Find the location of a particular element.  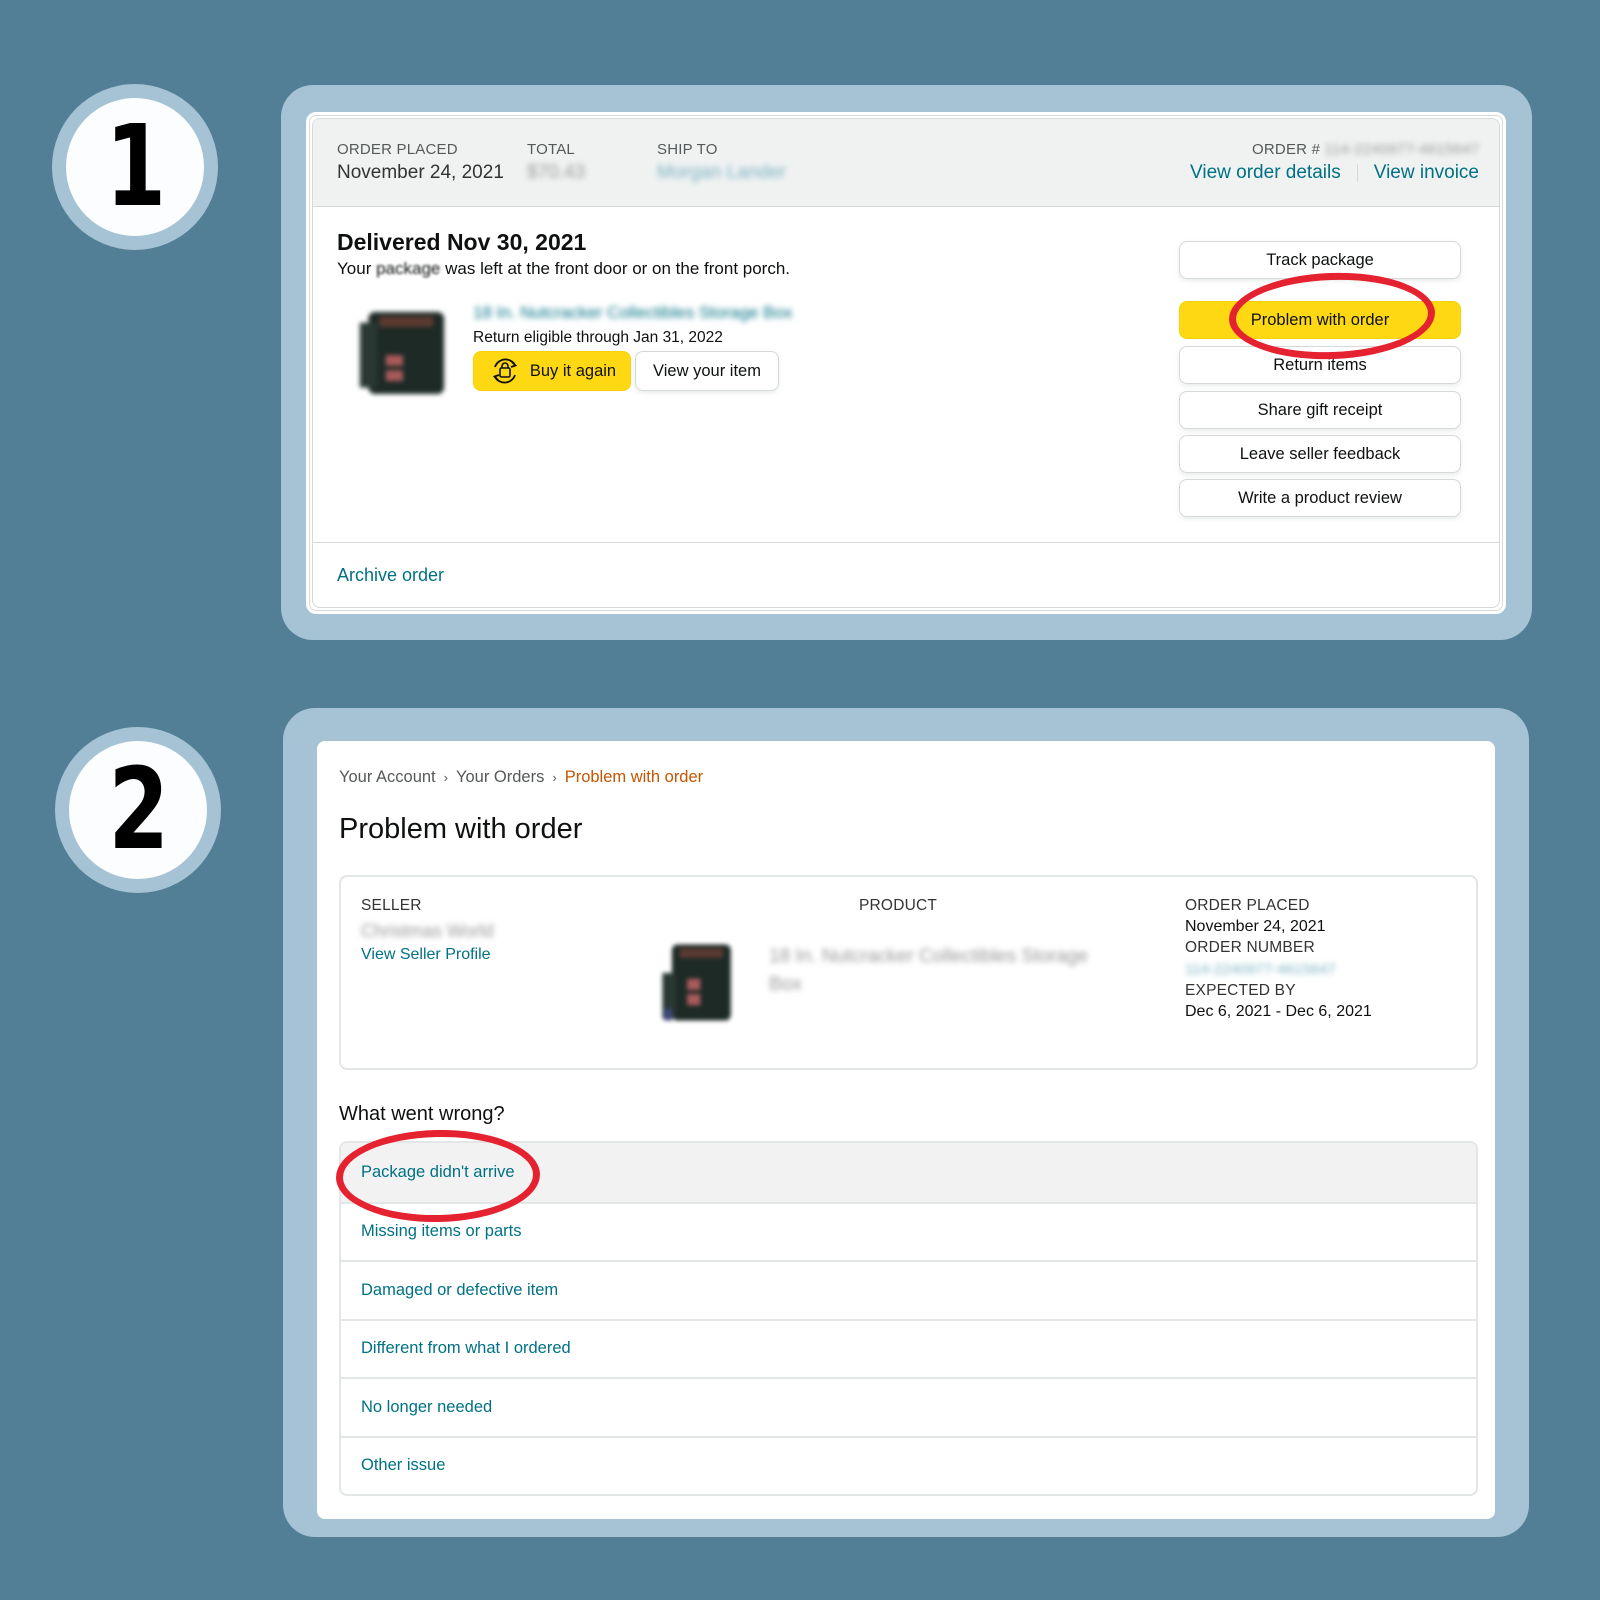

view-invoice-link: View invoice is located at coordinates (1426, 172).